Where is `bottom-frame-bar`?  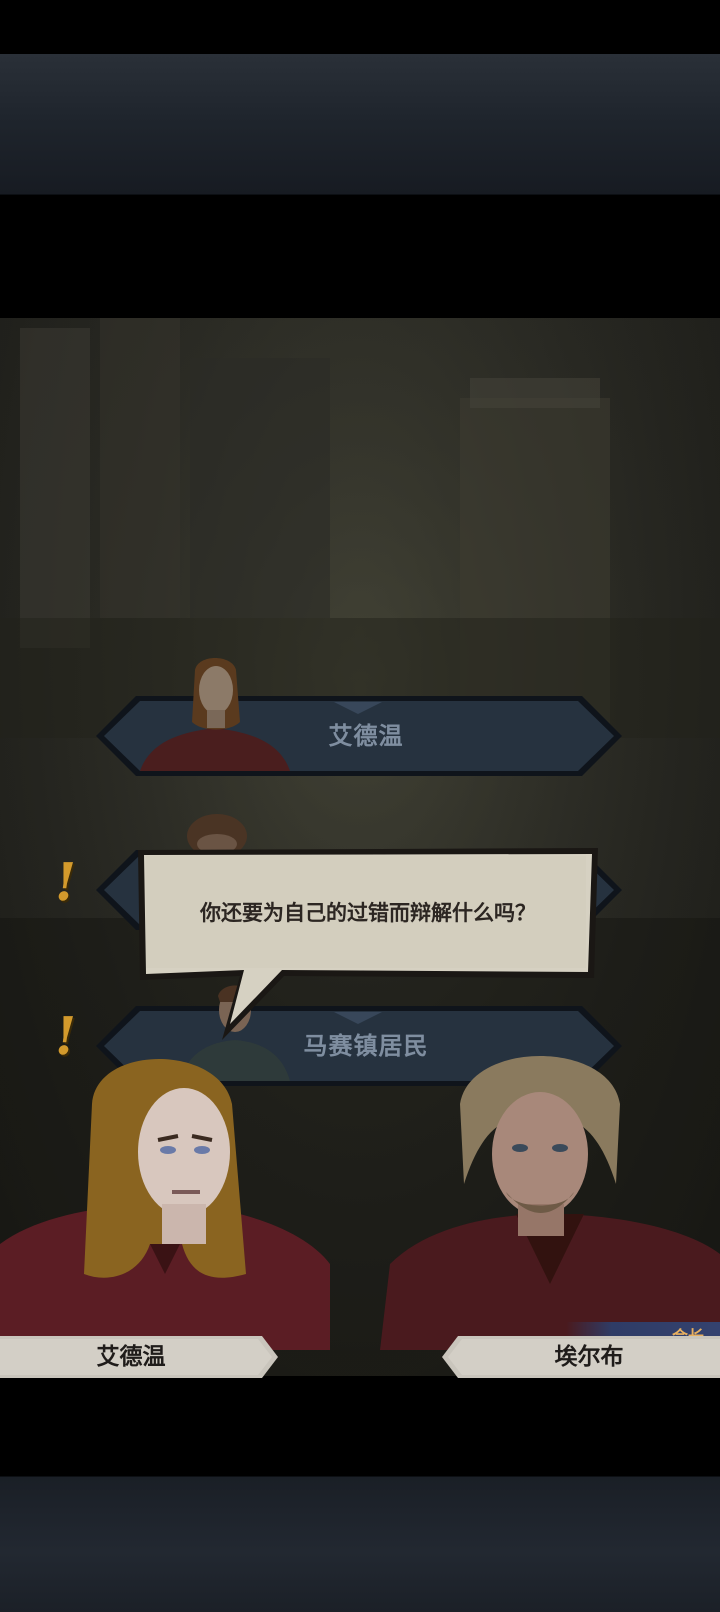
bottom-frame-bar is located at coordinates (360, 1544).